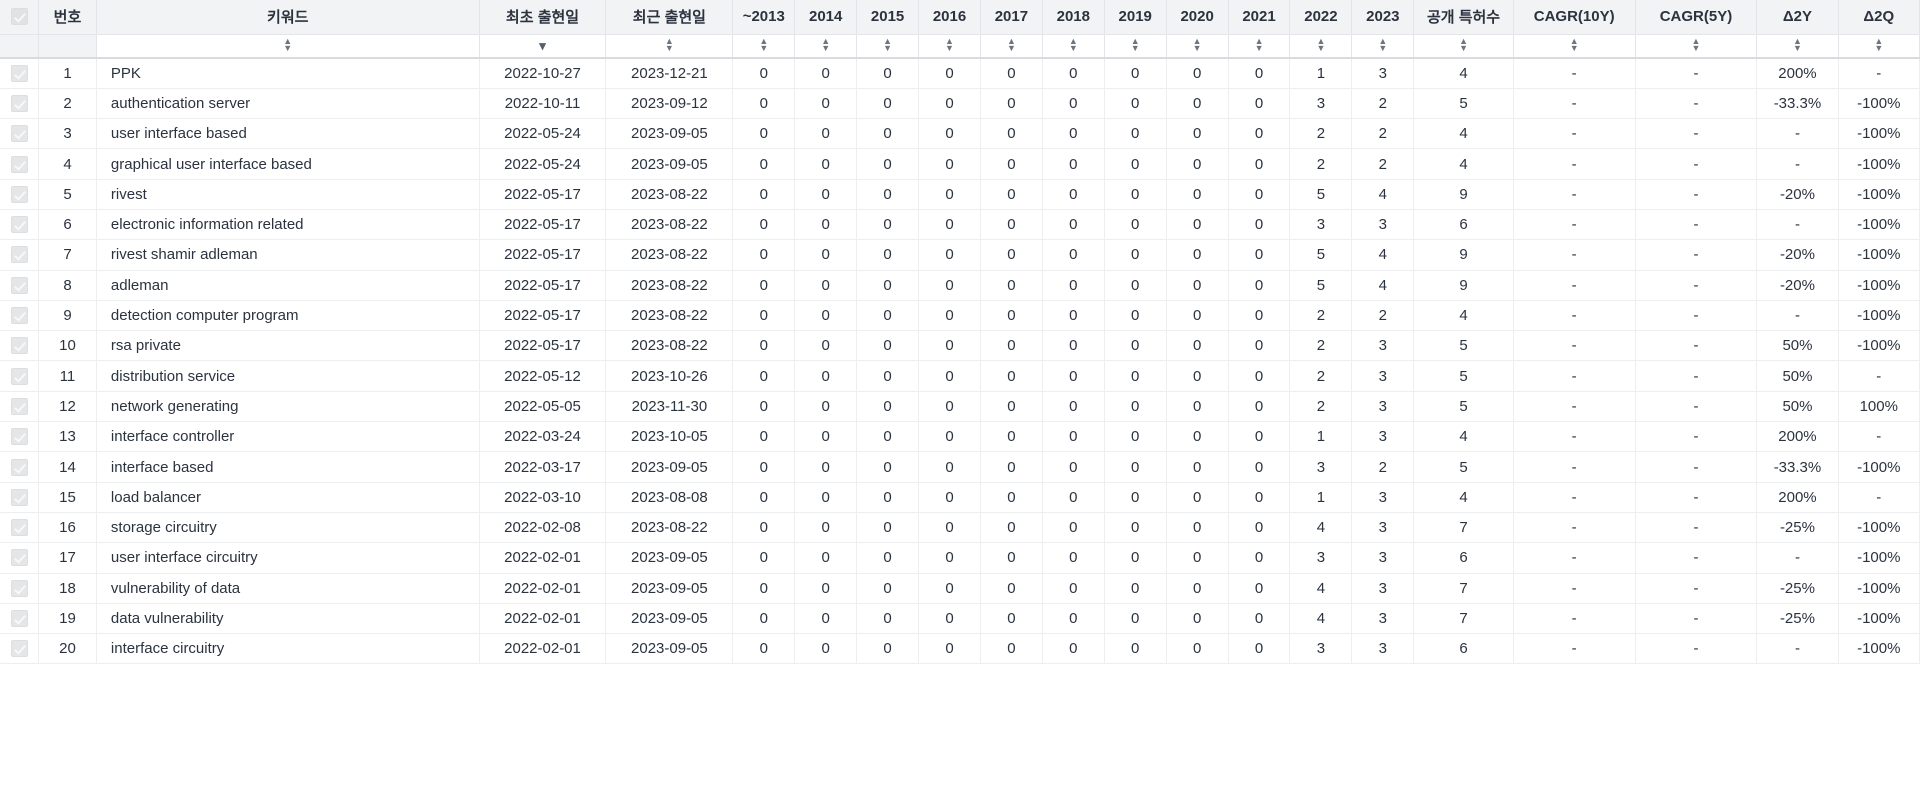 This screenshot has height=801, width=1920. Describe the element at coordinates (826, 46) in the screenshot. I see `sort-control-y2014: ▲ ▼` at that location.